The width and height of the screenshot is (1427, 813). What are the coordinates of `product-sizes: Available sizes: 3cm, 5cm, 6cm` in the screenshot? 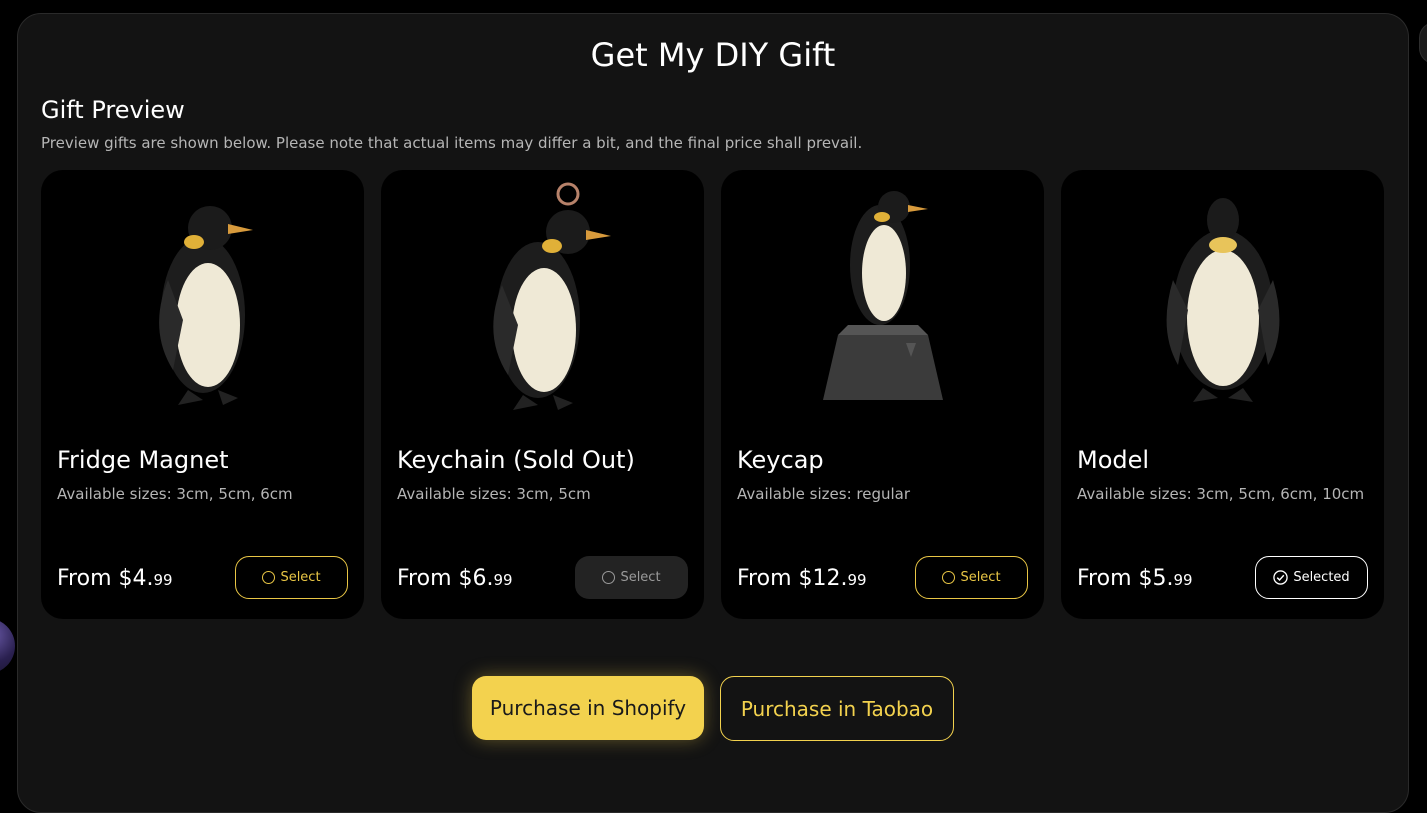 It's located at (175, 494).